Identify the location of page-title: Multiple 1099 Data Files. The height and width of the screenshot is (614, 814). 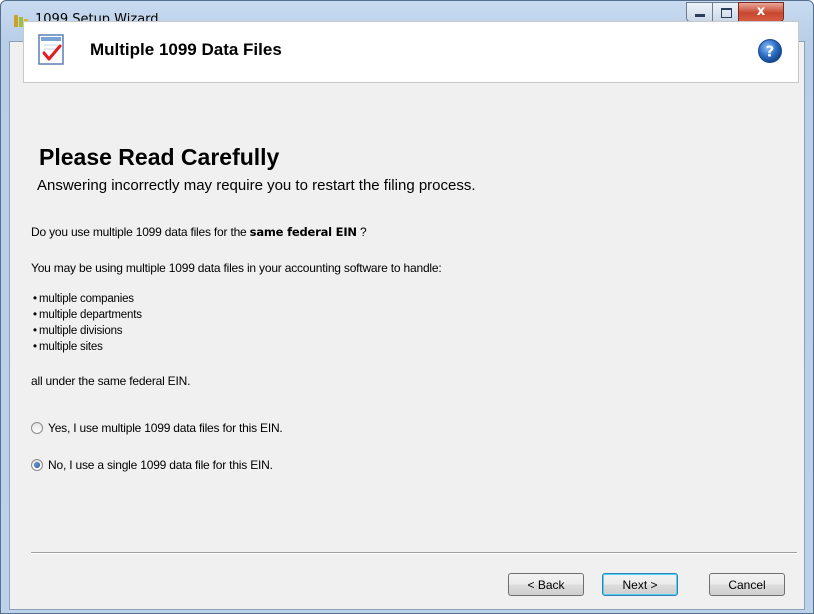
(186, 49).